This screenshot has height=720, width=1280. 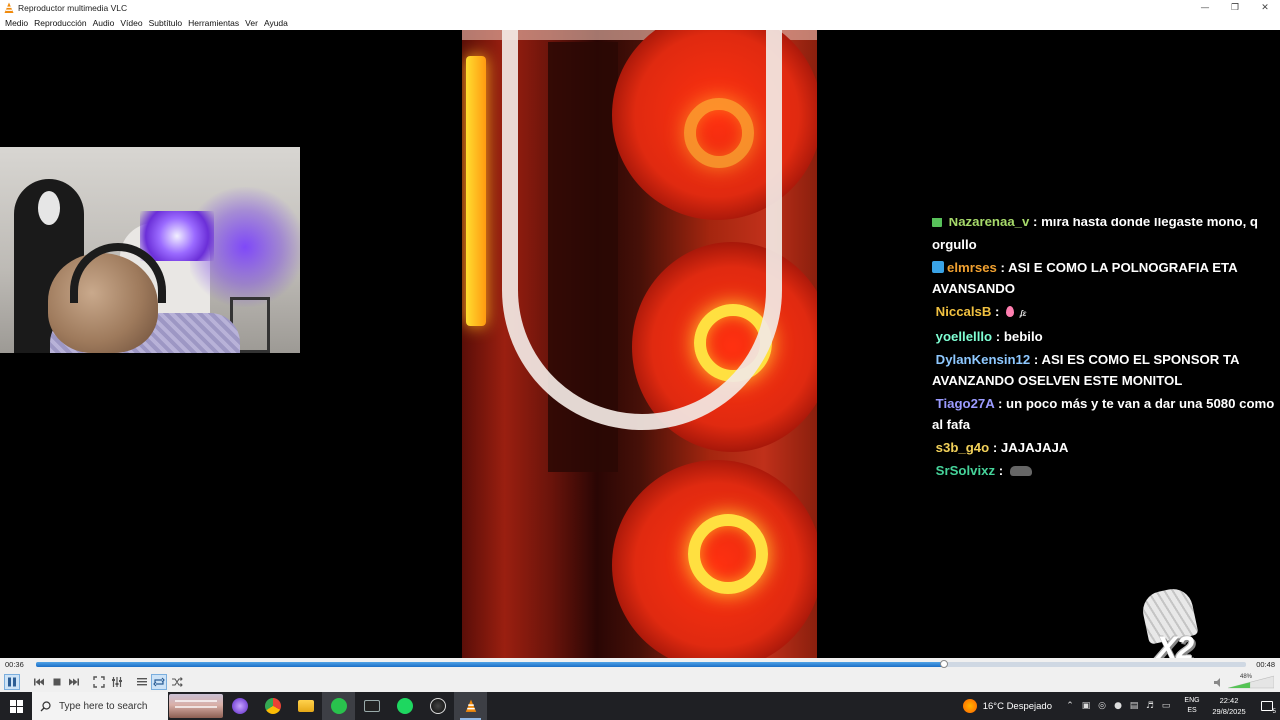 I want to click on taskbar-app-capture, so click(x=239, y=706).